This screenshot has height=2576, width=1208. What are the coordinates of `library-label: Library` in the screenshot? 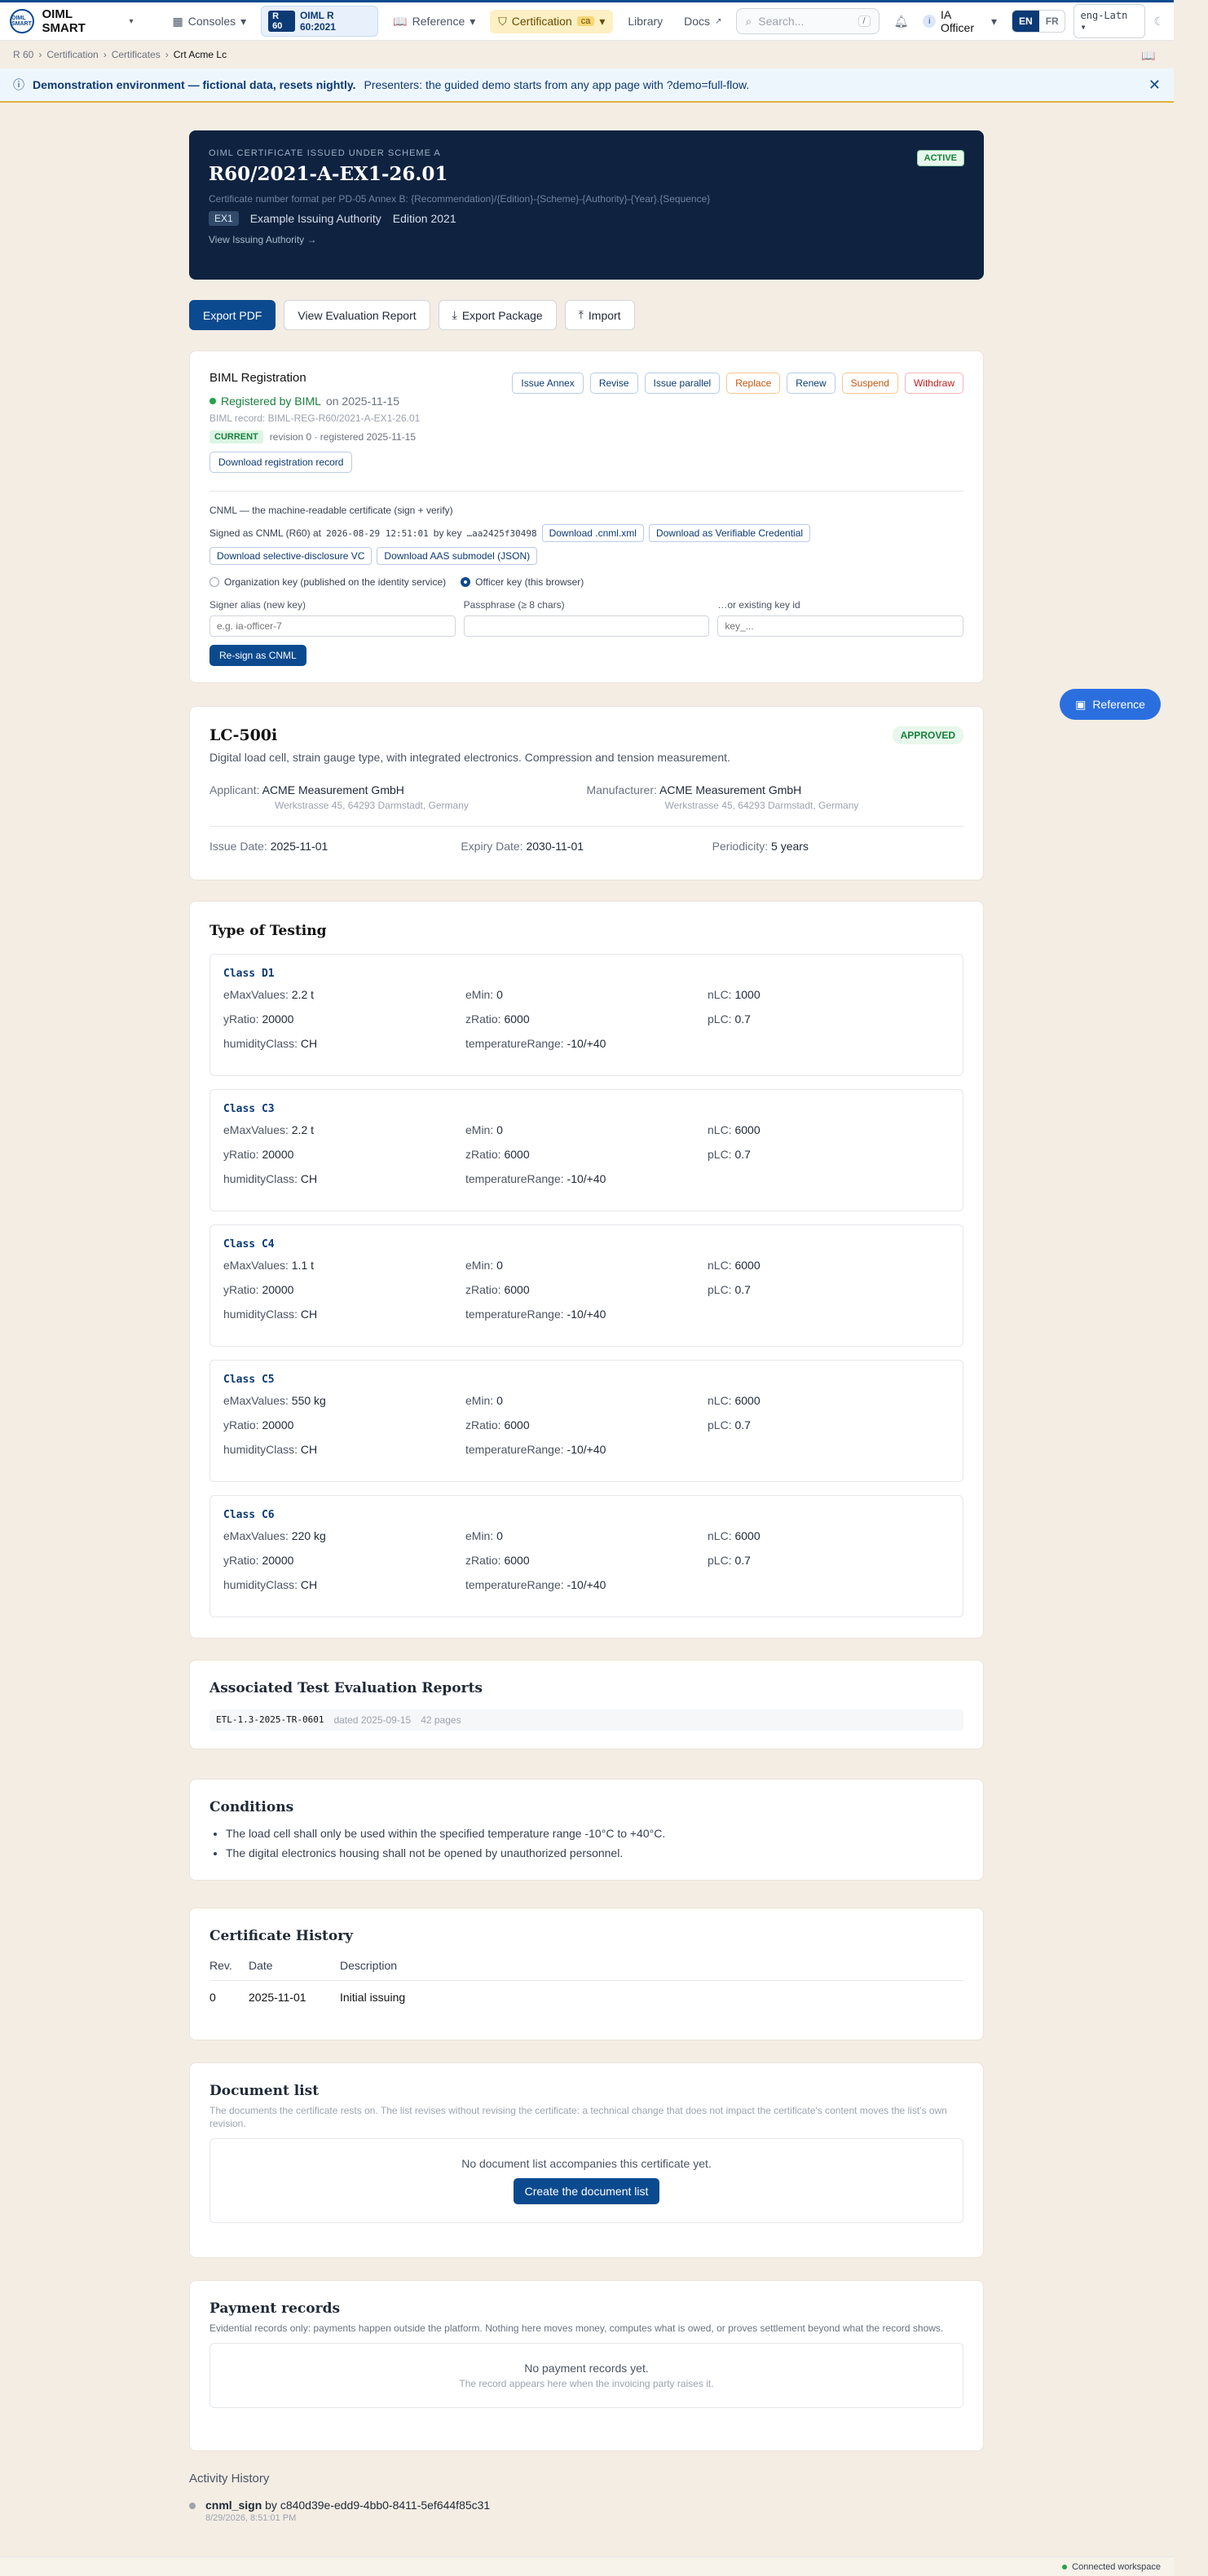 It's located at (646, 21).